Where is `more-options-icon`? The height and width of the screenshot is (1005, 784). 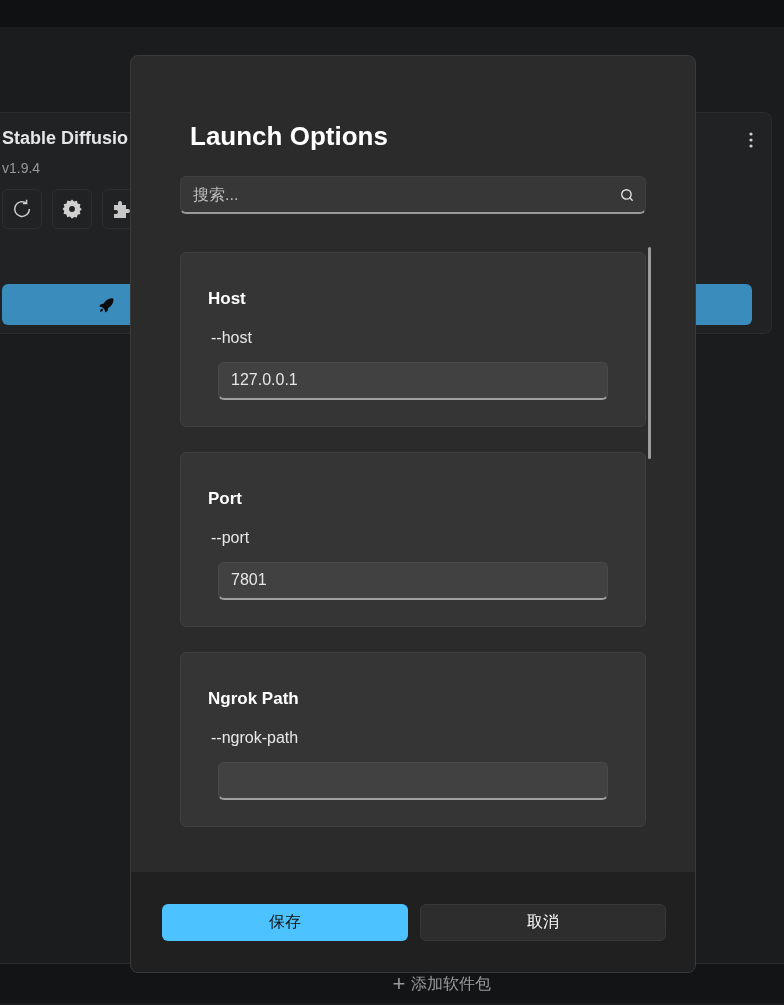 more-options-icon is located at coordinates (751, 140).